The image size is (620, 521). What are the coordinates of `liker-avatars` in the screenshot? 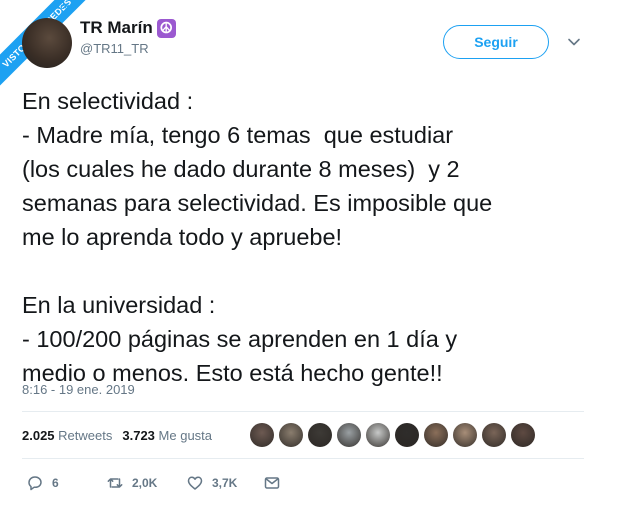 It's located at (395, 435).